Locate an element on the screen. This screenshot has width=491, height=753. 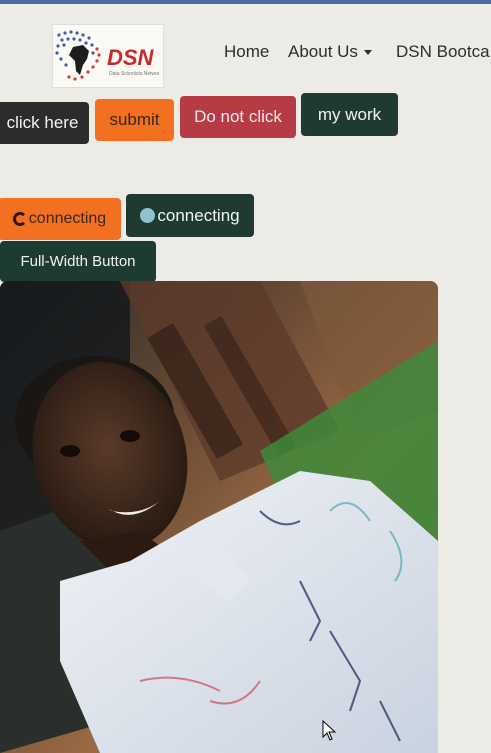
nav-link-about-us-label: About Us is located at coordinates (323, 51).